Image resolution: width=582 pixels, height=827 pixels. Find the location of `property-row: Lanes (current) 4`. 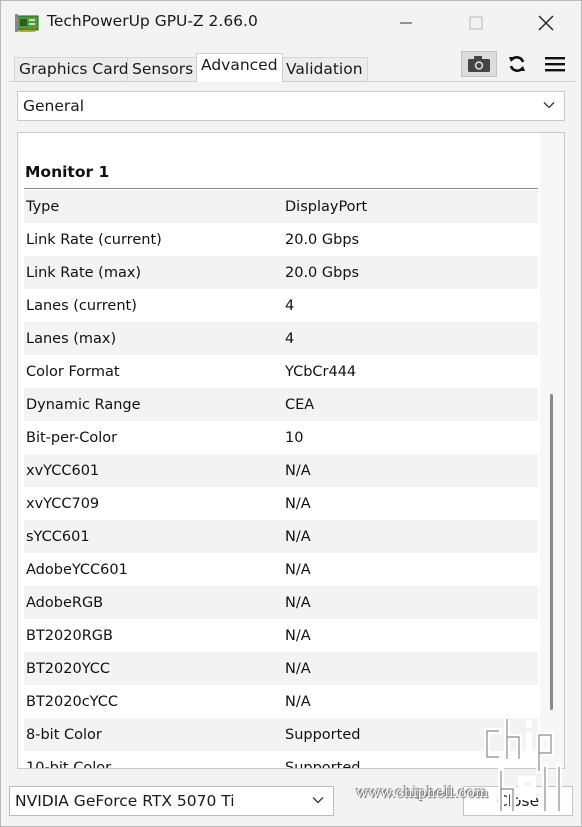

property-row: Lanes (current) 4 is located at coordinates (281, 305).